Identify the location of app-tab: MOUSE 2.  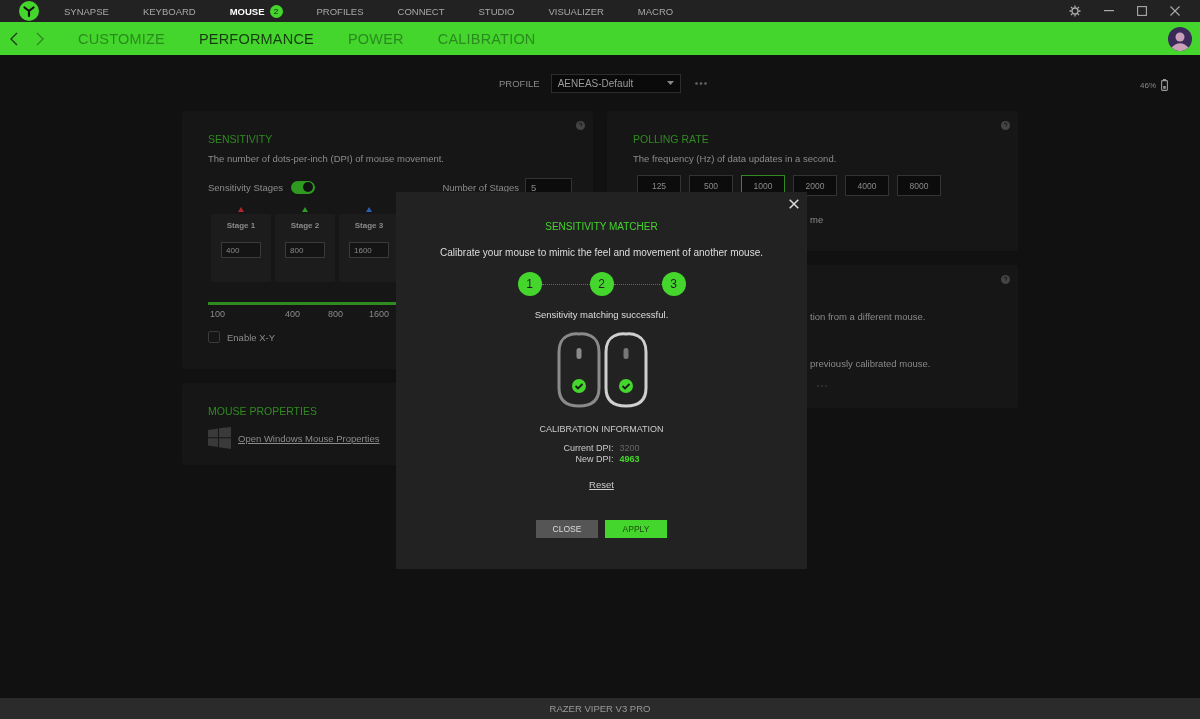
(256, 11).